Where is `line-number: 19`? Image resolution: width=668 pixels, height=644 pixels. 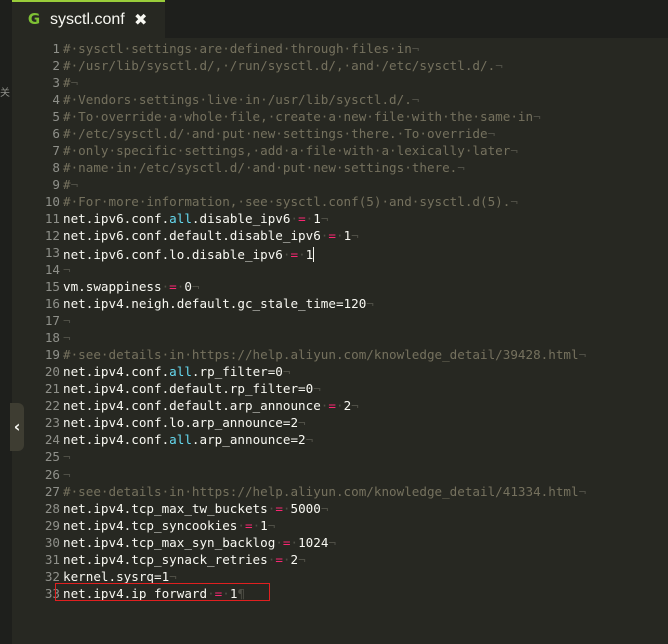
line-number: 19 is located at coordinates (52, 355).